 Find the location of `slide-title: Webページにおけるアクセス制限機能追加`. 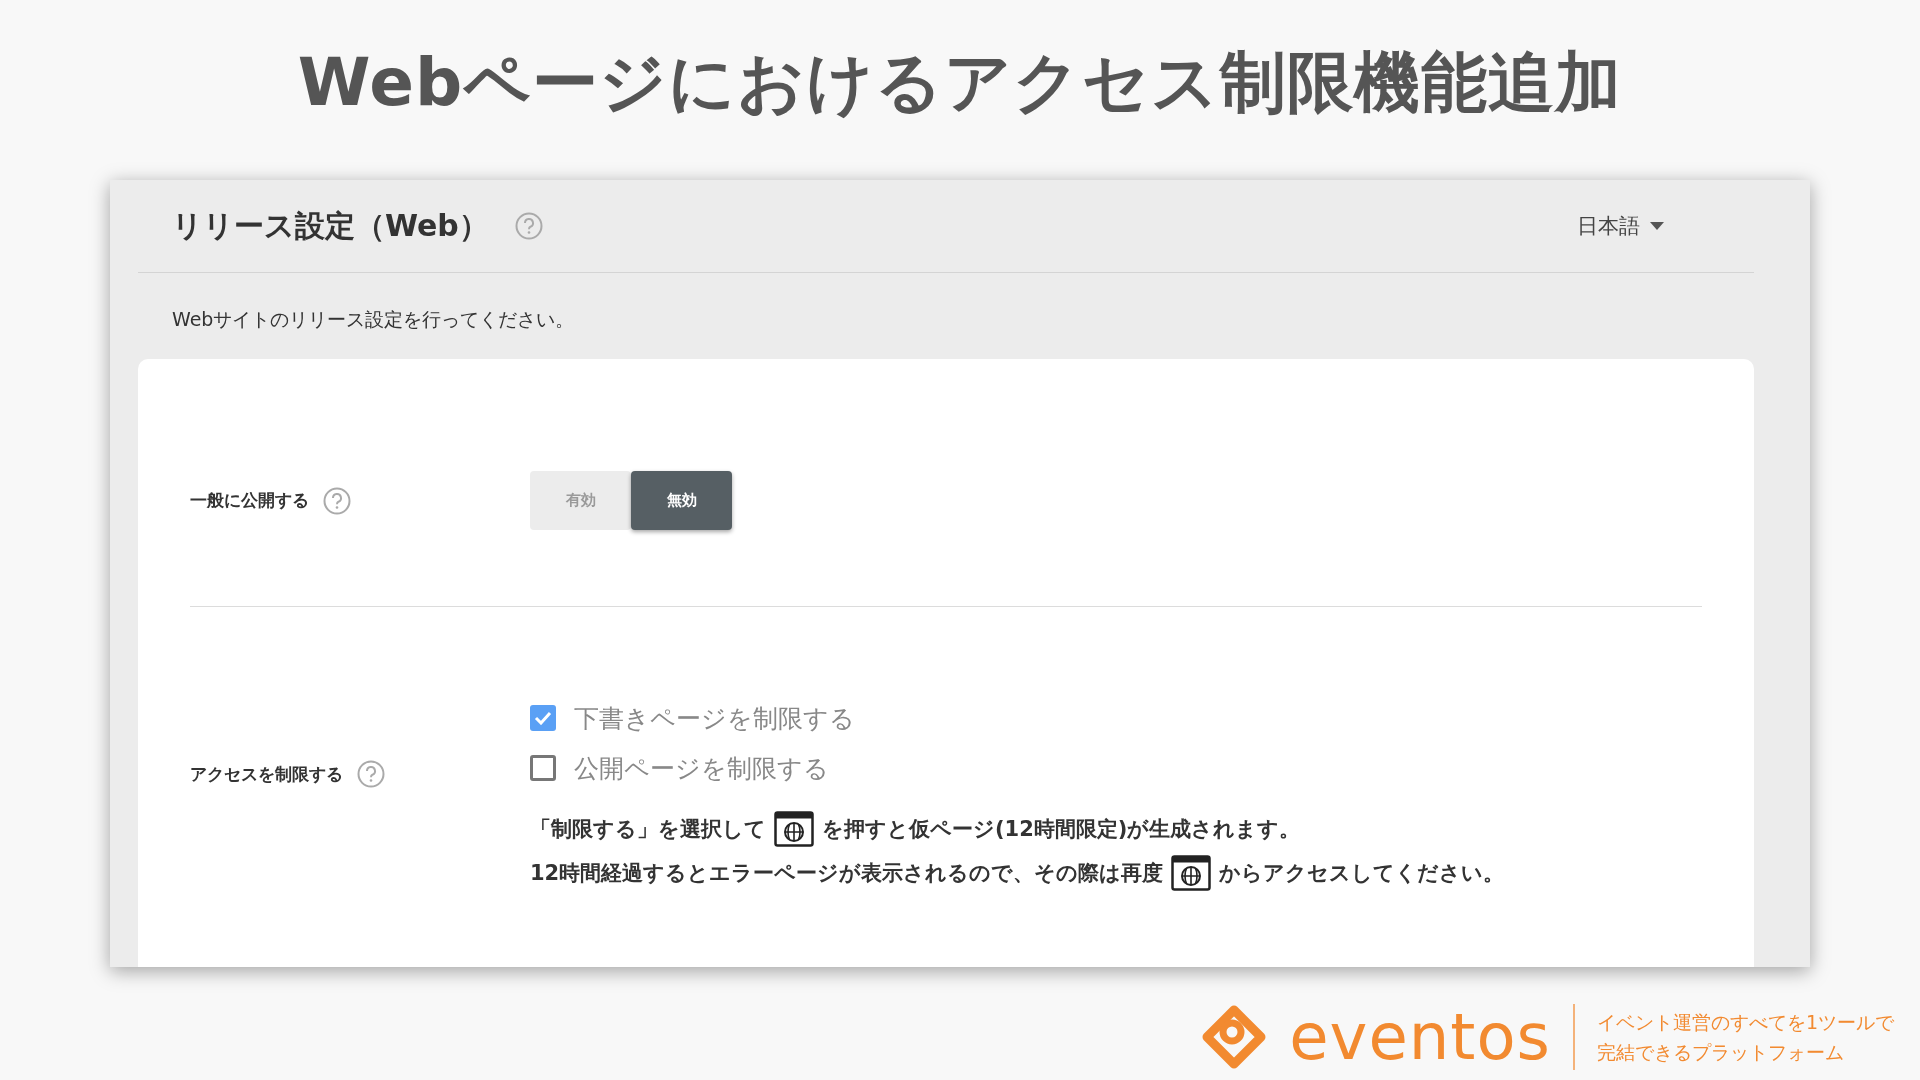

slide-title: Webページにおけるアクセス制限機能追加 is located at coordinates (960, 83).